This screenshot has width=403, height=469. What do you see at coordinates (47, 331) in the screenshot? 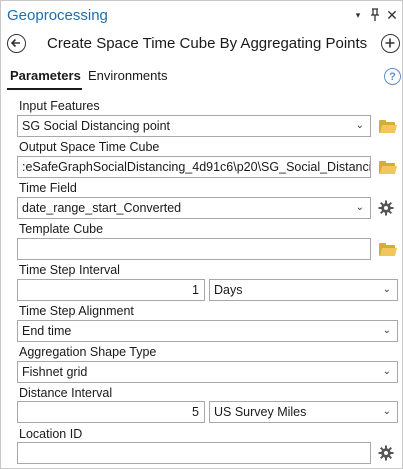
I see `time-step-alignment-value: End time` at bounding box center [47, 331].